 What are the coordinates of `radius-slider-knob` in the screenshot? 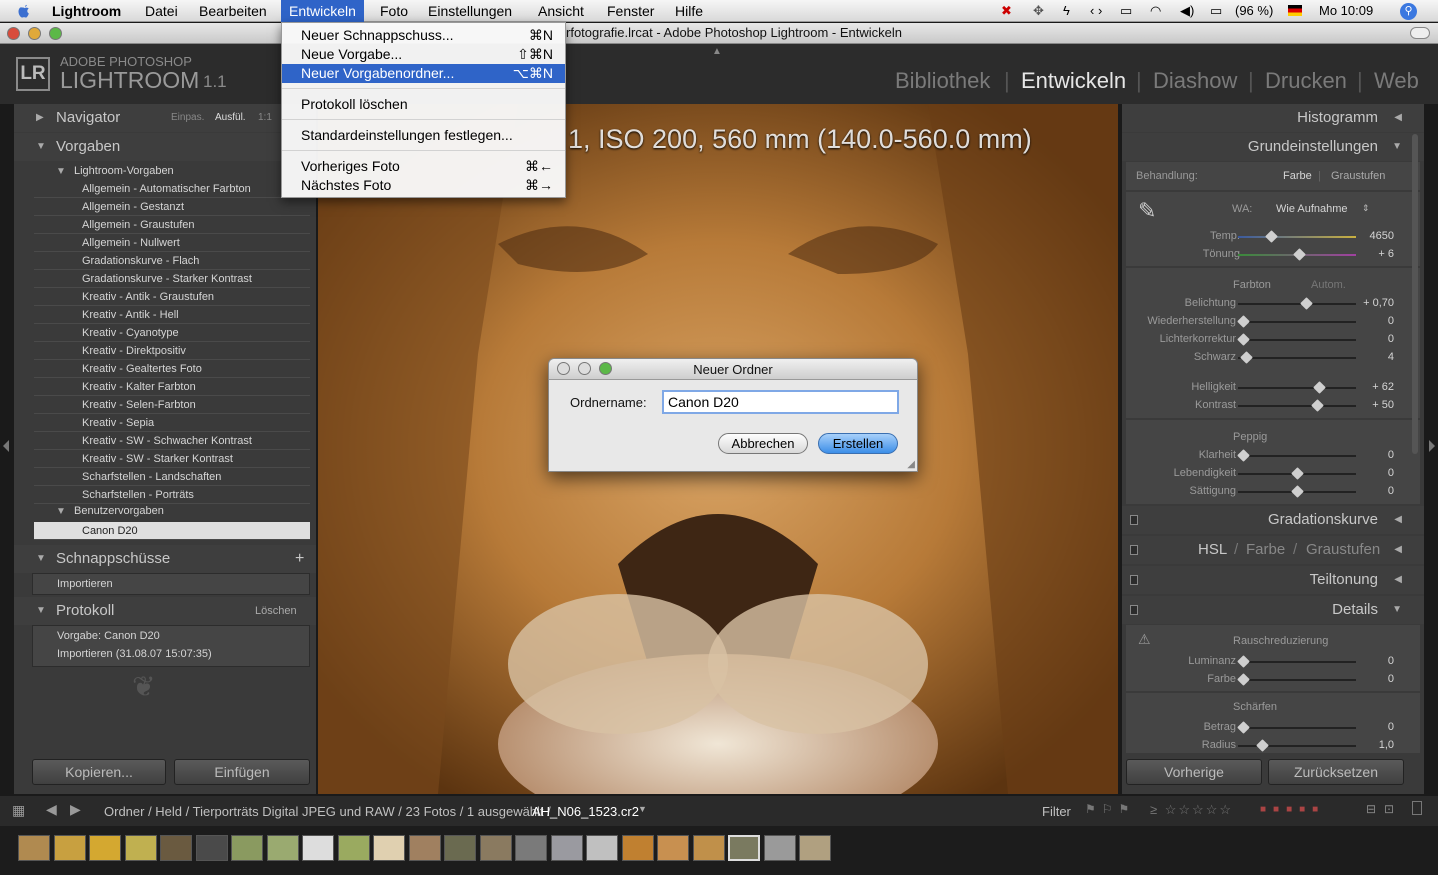 It's located at (1262, 745).